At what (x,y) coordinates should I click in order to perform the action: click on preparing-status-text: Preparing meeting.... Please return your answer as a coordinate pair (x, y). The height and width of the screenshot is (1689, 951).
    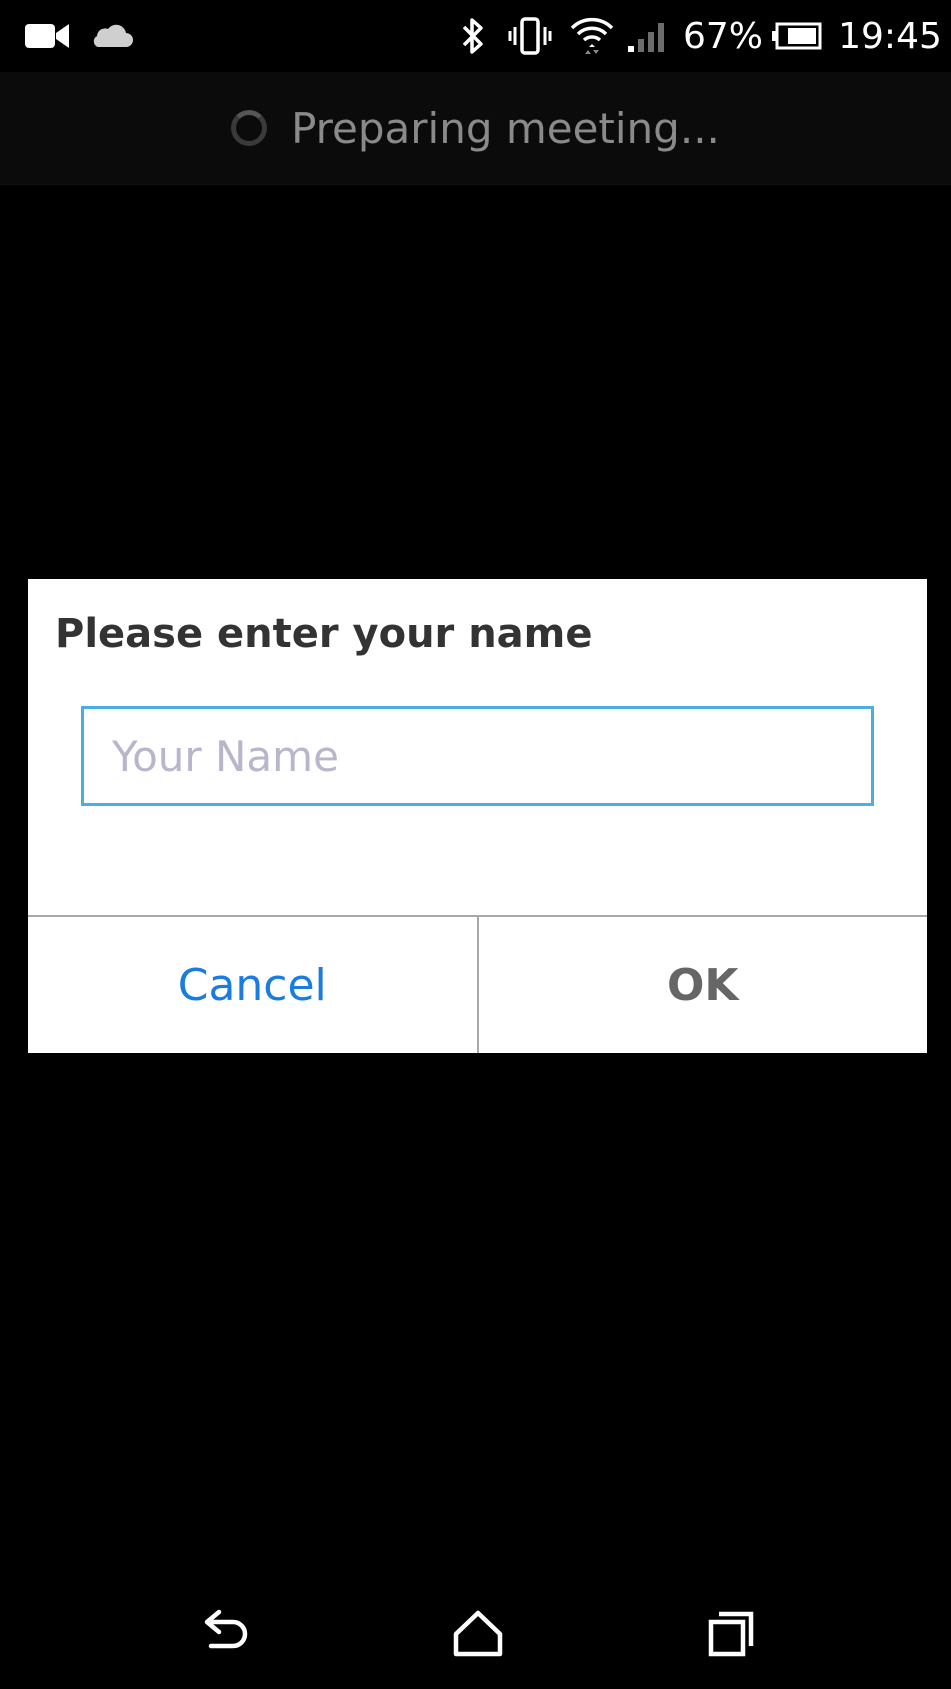
    Looking at the image, I should click on (505, 128).